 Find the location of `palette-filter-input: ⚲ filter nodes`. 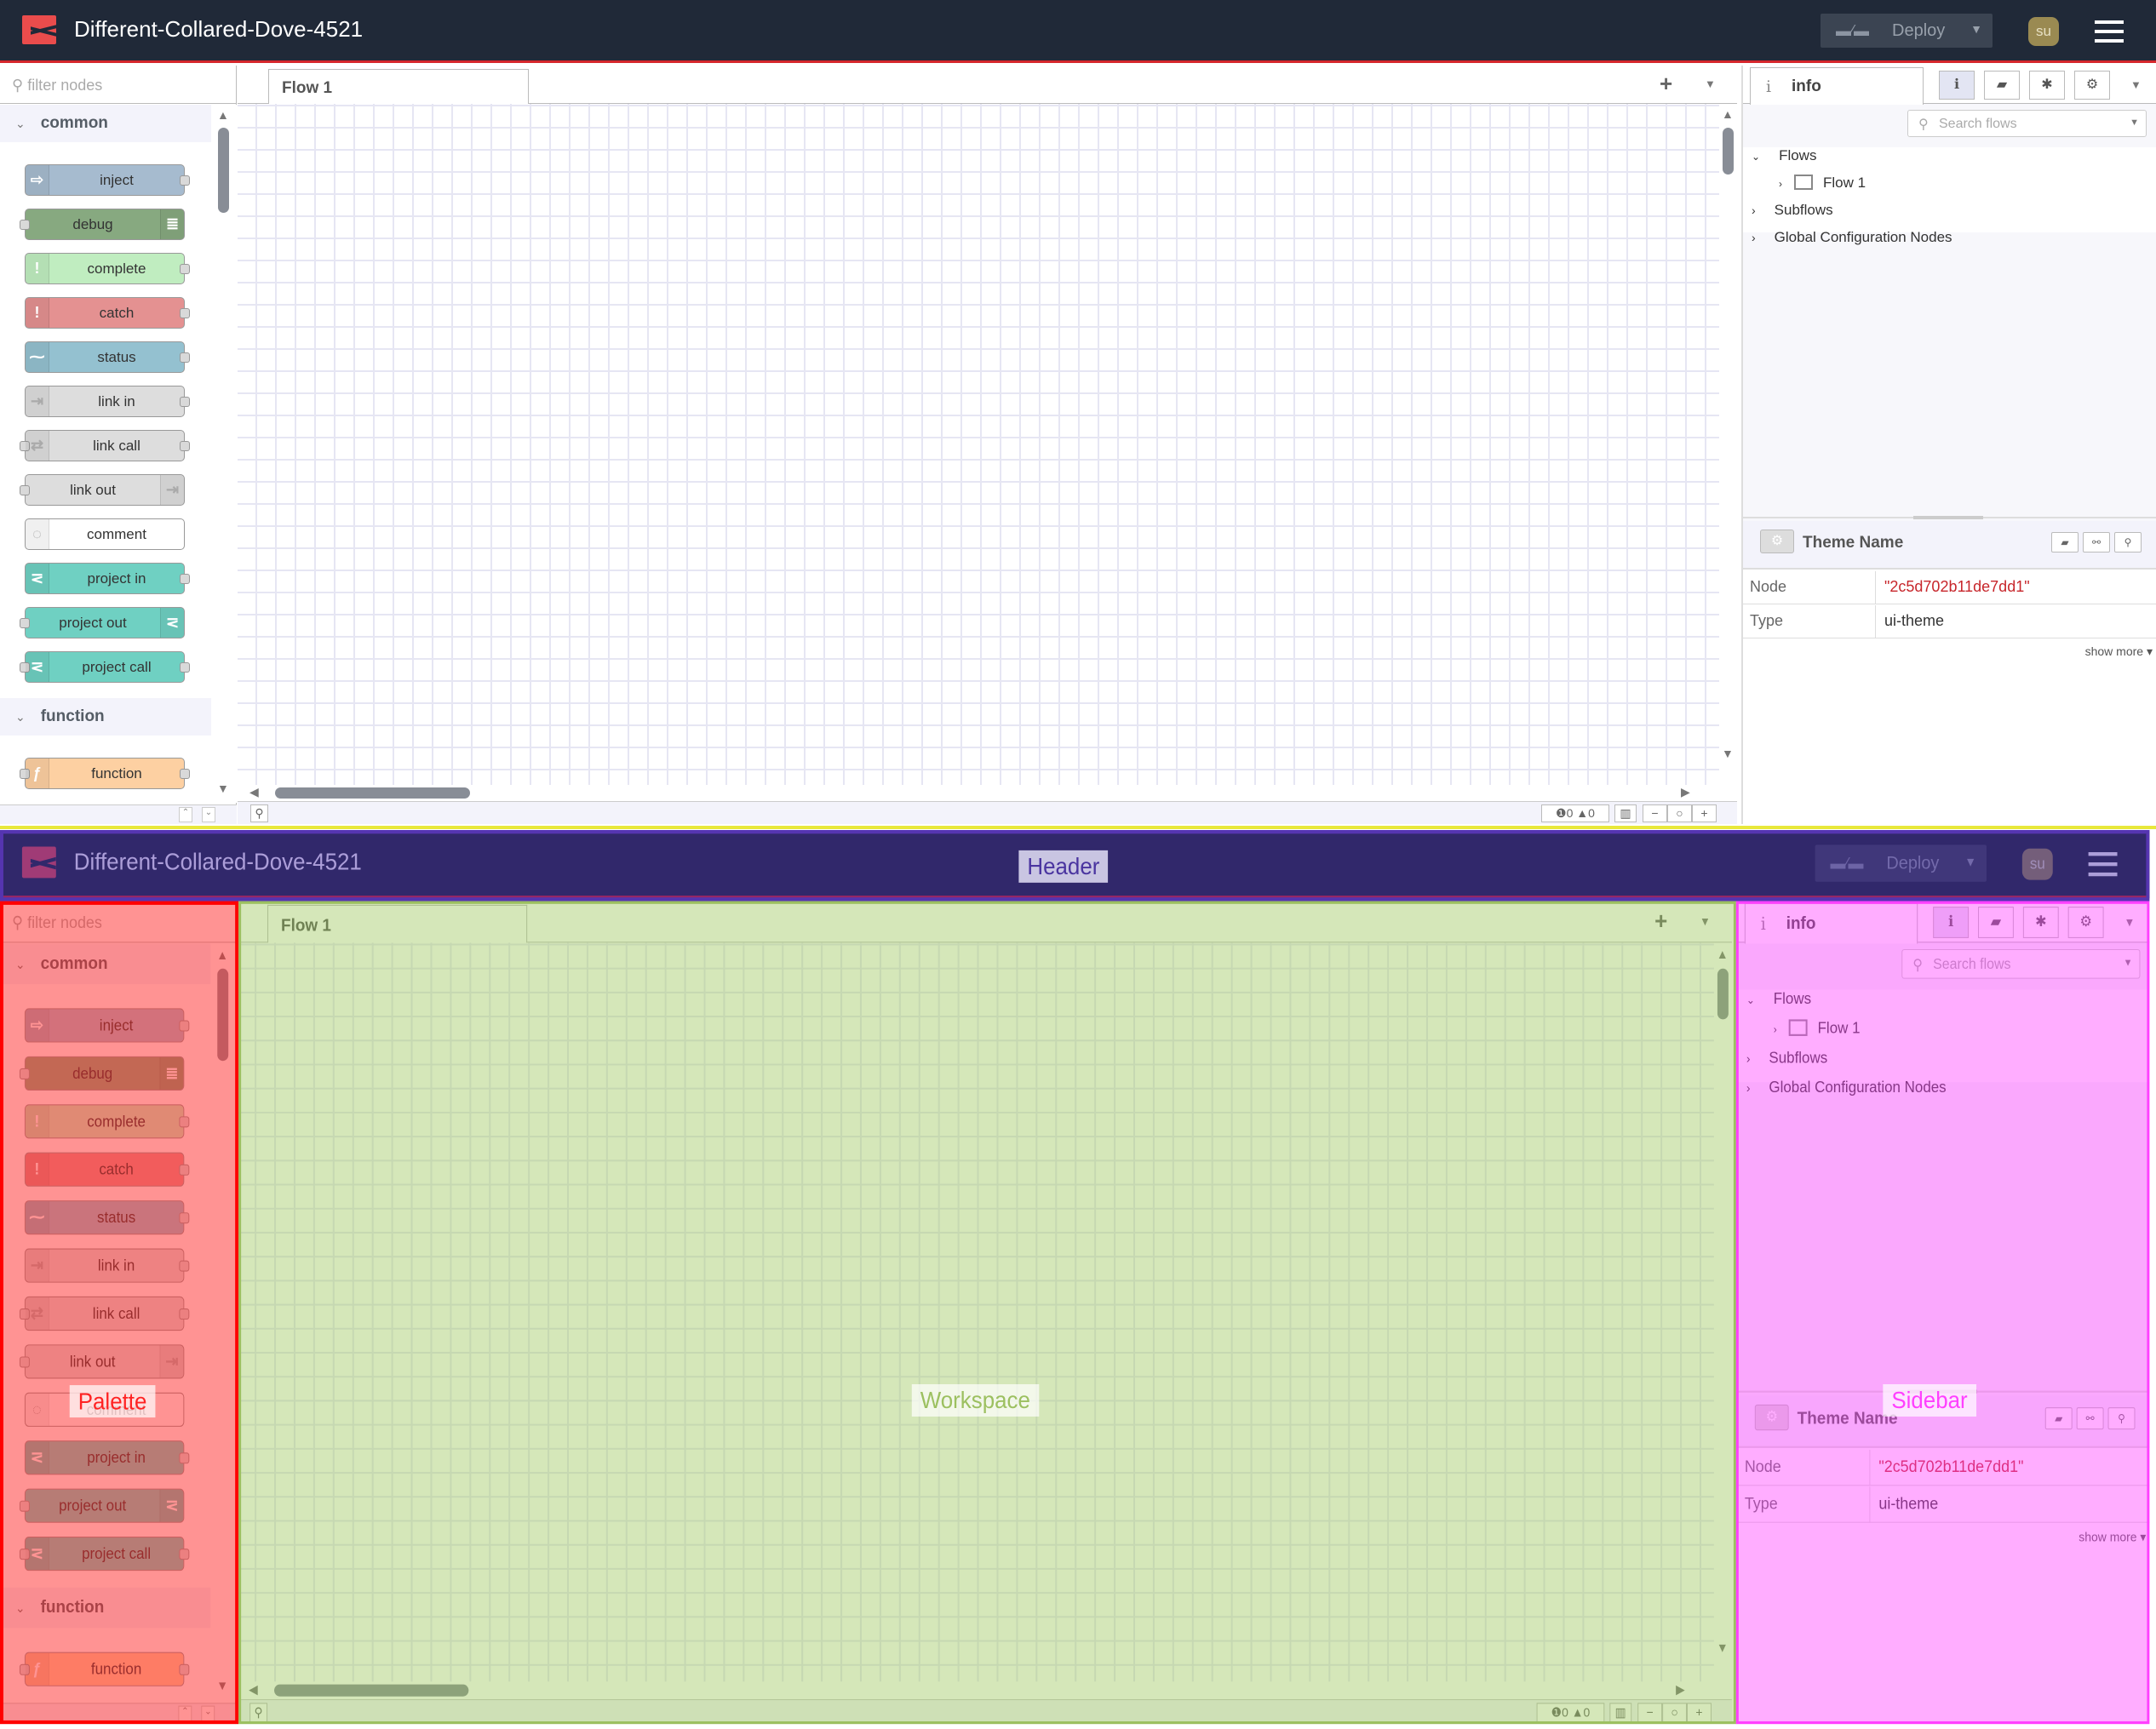

palette-filter-input: ⚲ filter nodes is located at coordinates (118, 85).